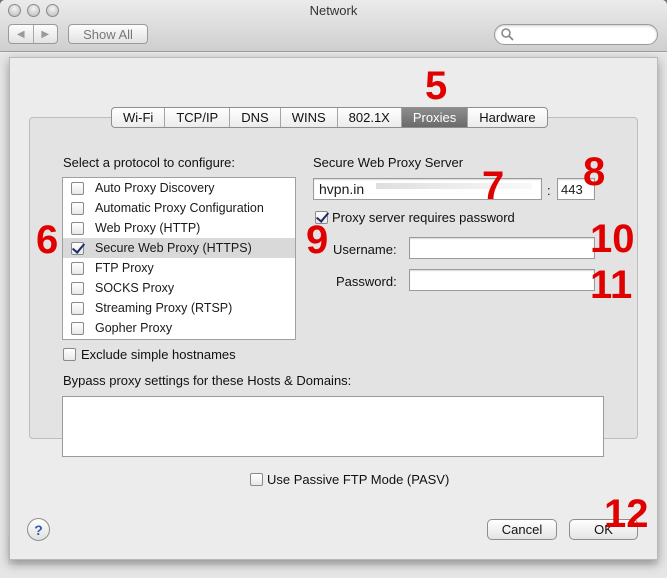 This screenshot has width=667, height=578. I want to click on search-field, so click(576, 34).